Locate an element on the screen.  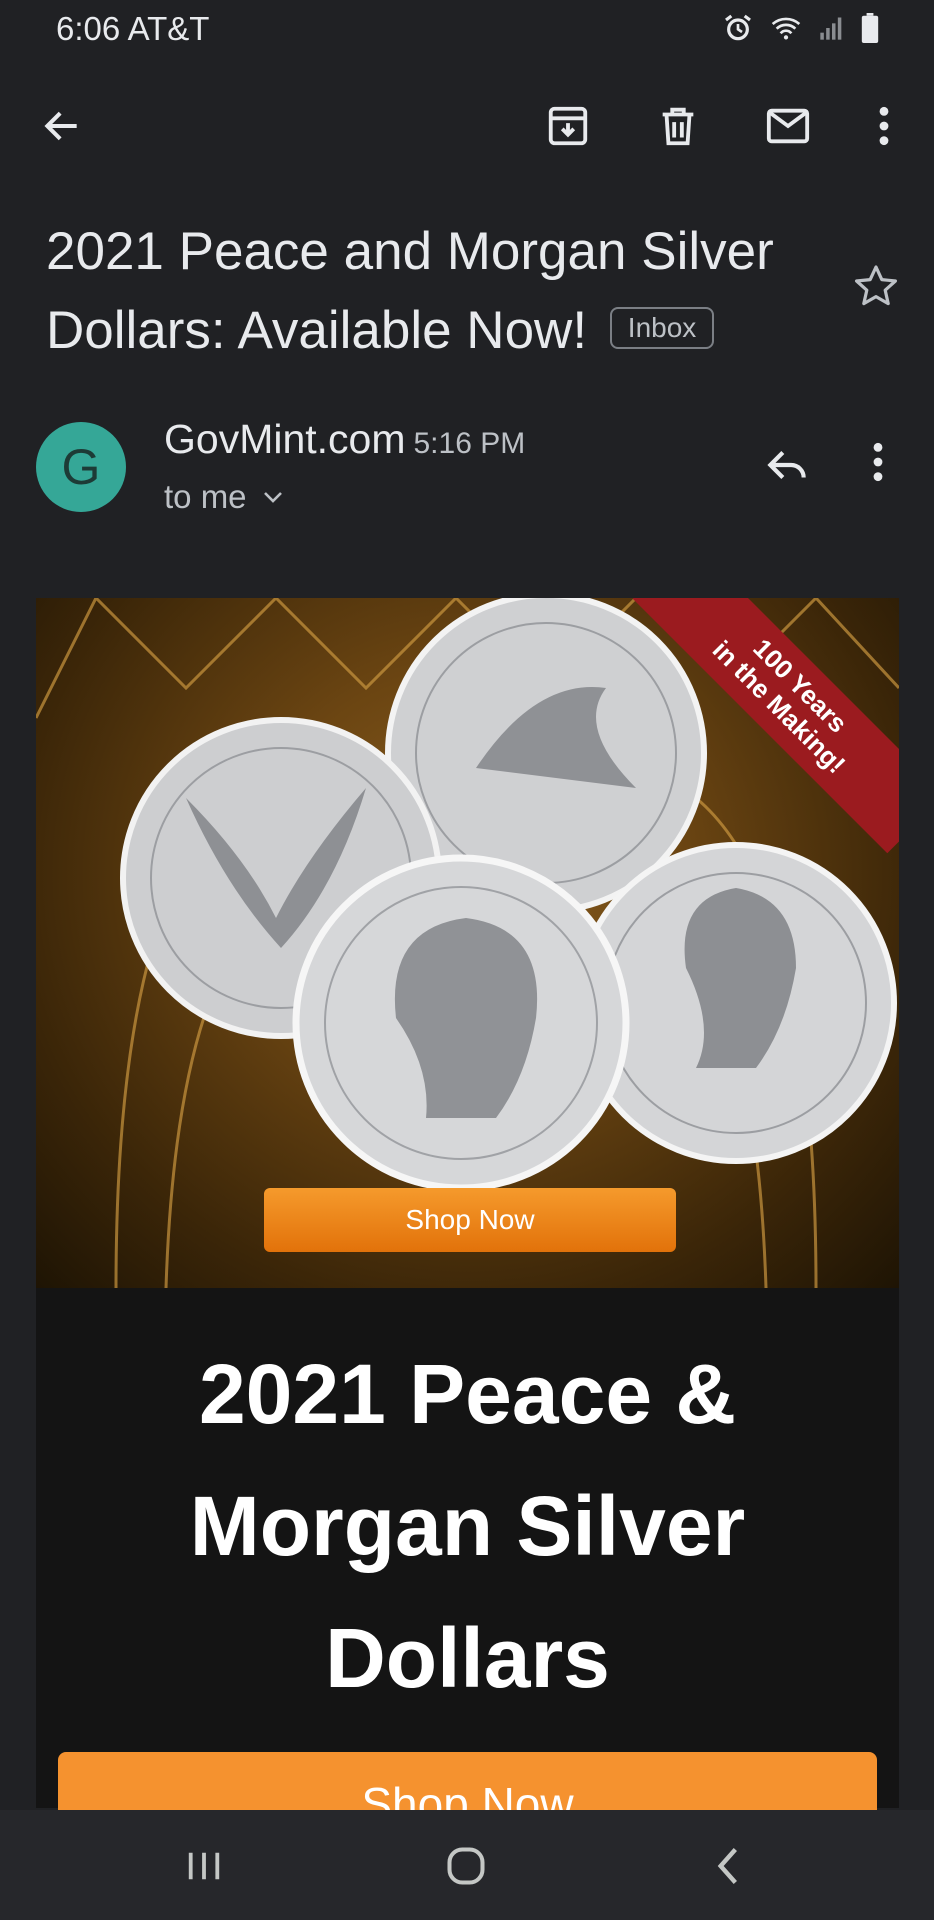
reply-button is located at coordinates (790, 468).